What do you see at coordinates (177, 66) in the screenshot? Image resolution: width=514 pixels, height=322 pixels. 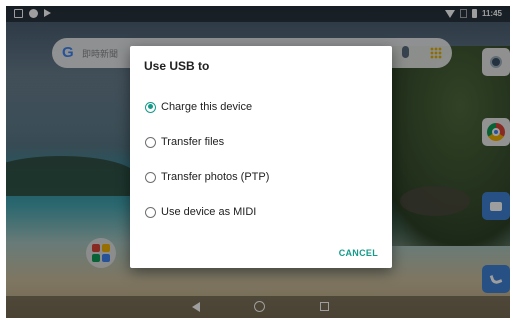 I see `dialog-title: Use USB to` at bounding box center [177, 66].